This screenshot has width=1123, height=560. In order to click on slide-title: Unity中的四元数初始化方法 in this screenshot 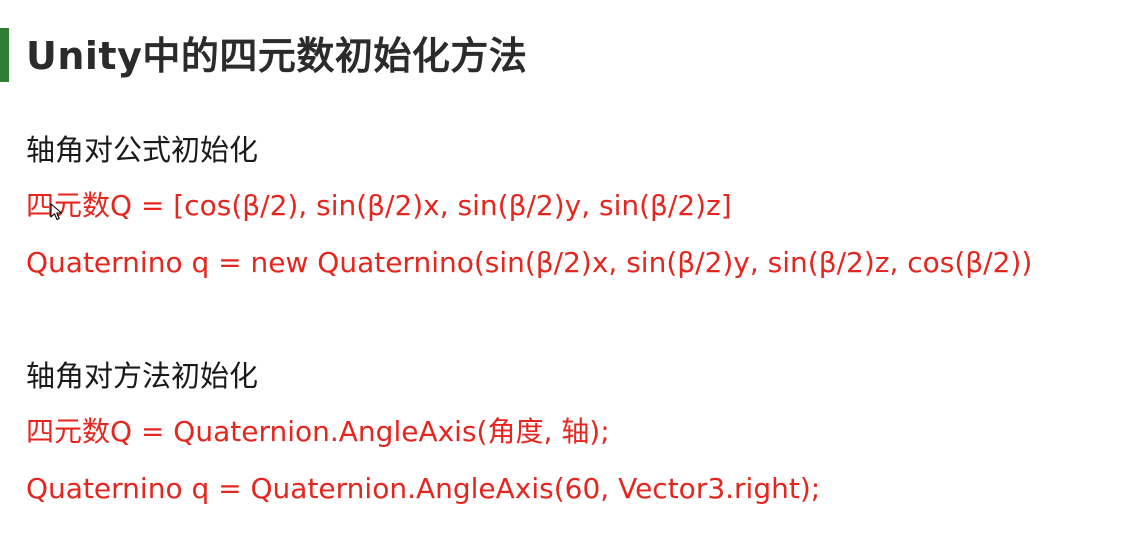, I will do `click(277, 56)`.